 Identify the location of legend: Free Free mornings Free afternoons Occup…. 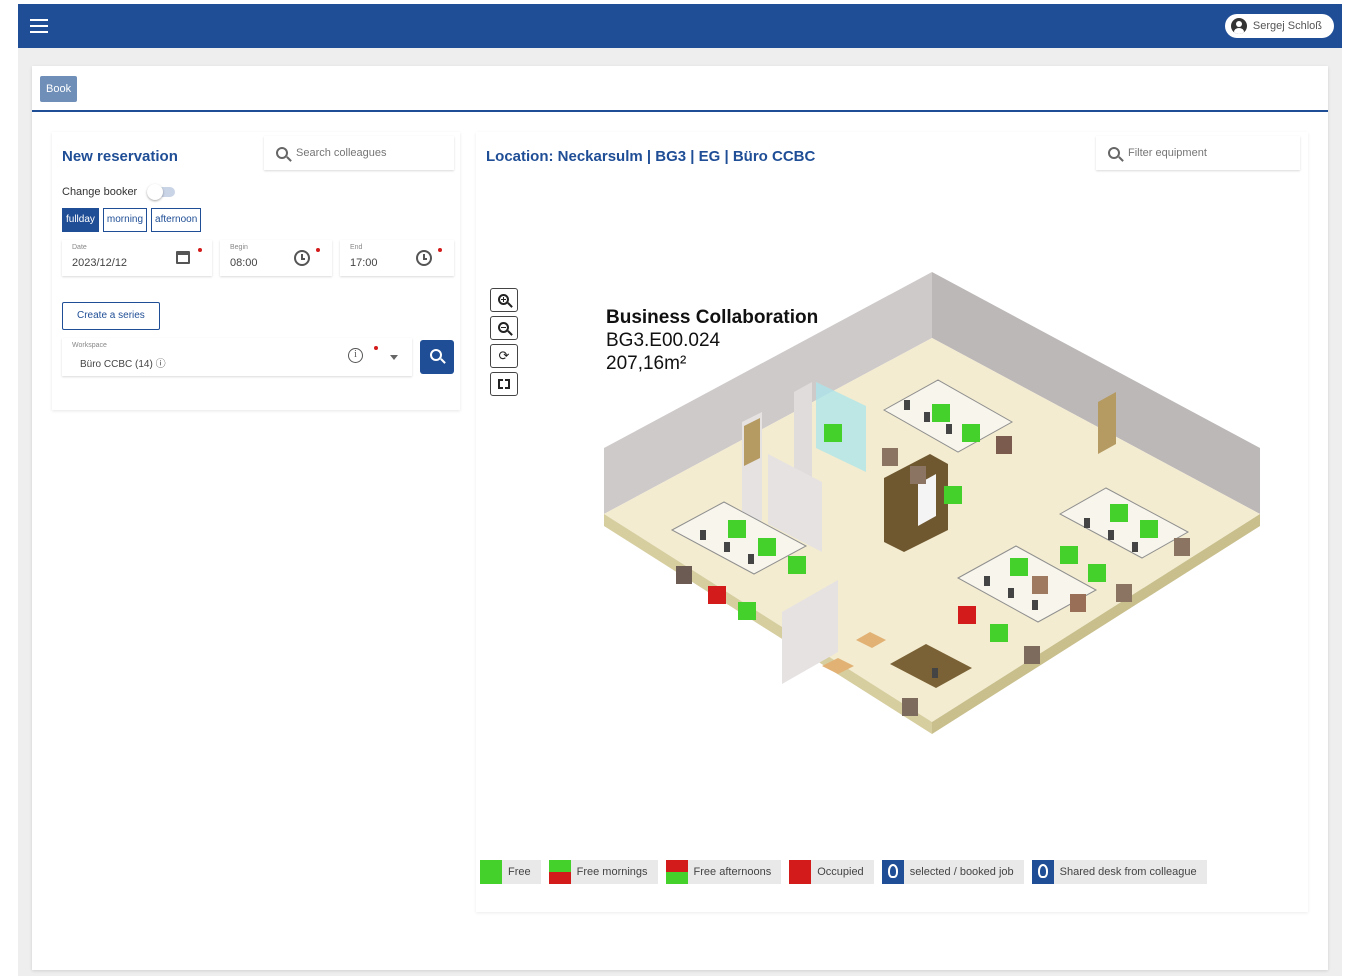
(843, 872).